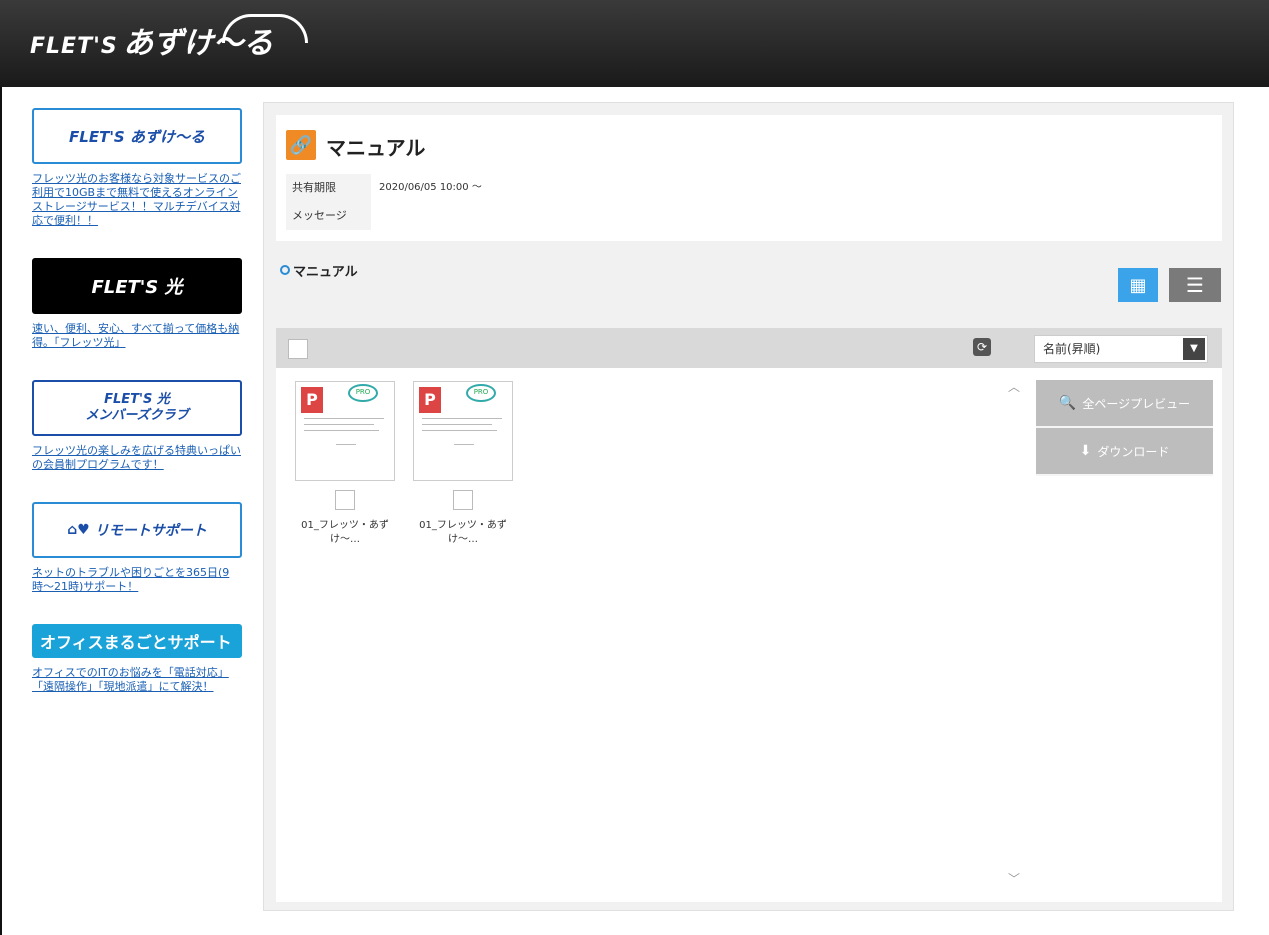 Image resolution: width=1269 pixels, height=935 pixels. Describe the element at coordinates (1136, 403) in the screenshot. I see `preview-label: 全ページプレビュー` at that location.